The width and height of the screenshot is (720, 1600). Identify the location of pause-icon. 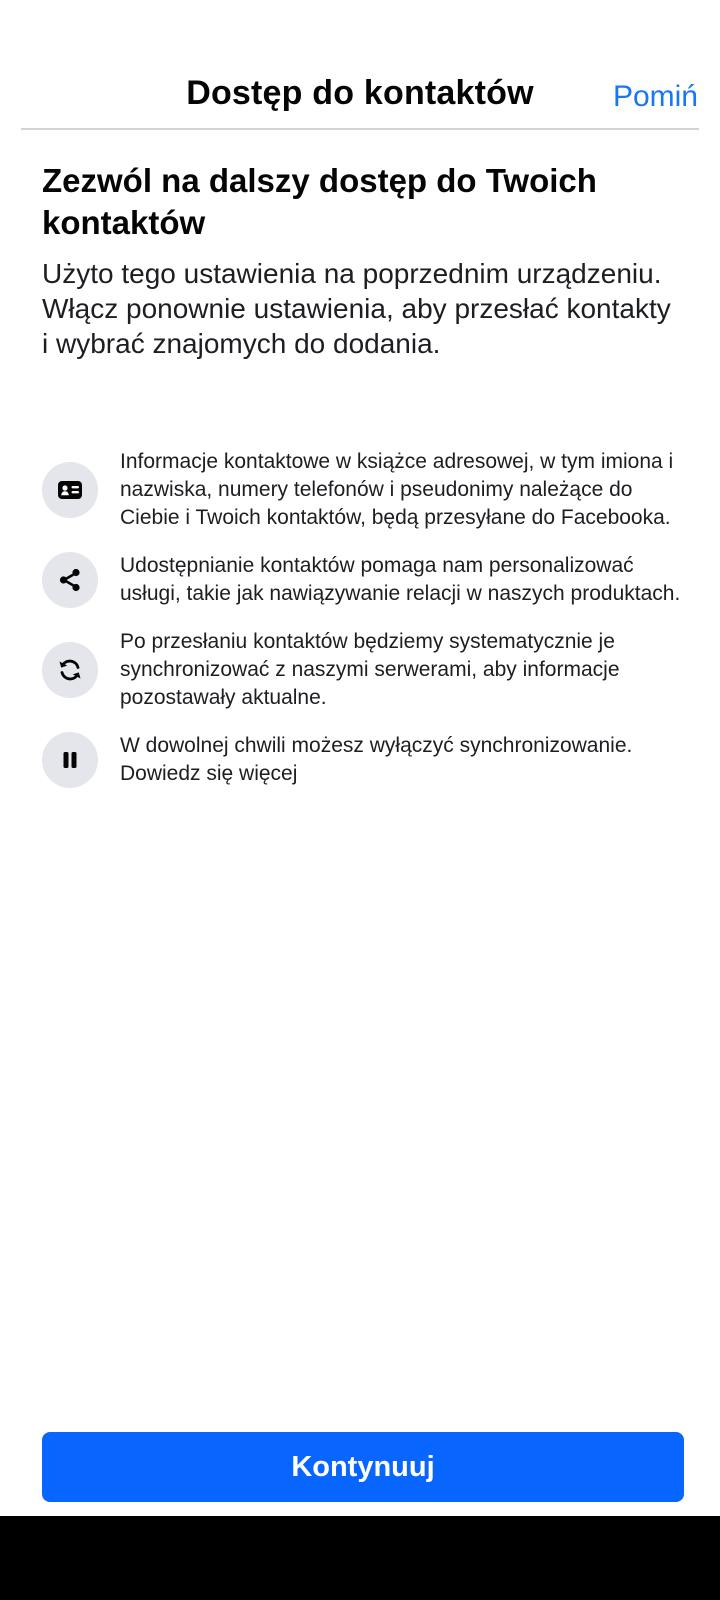
(70, 760).